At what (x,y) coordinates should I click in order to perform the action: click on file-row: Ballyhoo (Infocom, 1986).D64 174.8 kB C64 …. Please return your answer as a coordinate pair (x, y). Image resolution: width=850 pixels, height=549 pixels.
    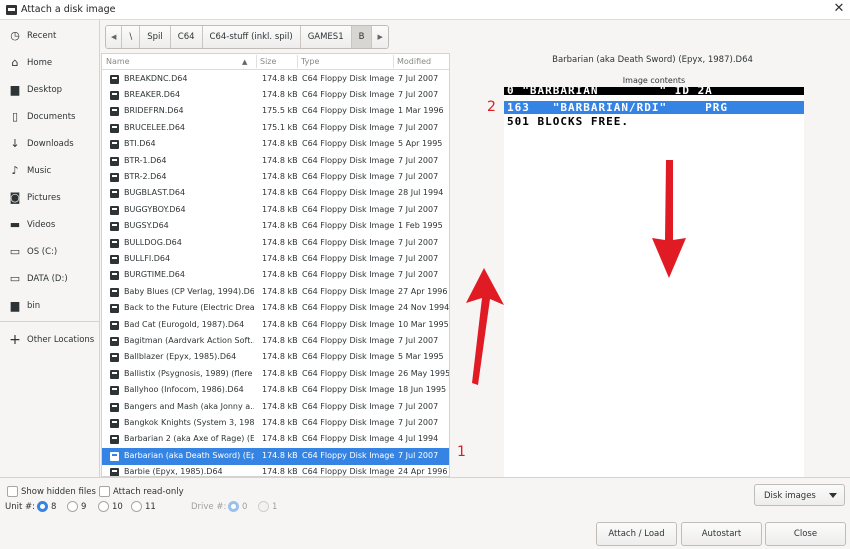
    Looking at the image, I should click on (275, 391).